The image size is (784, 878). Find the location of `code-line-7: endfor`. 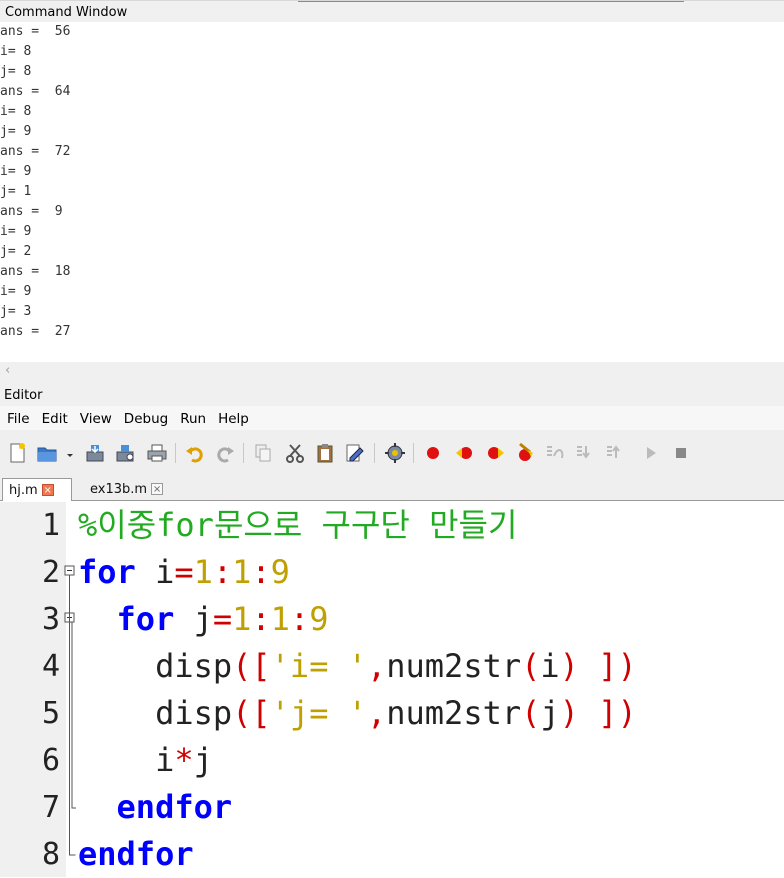

code-line-7: endfor is located at coordinates (155, 807).